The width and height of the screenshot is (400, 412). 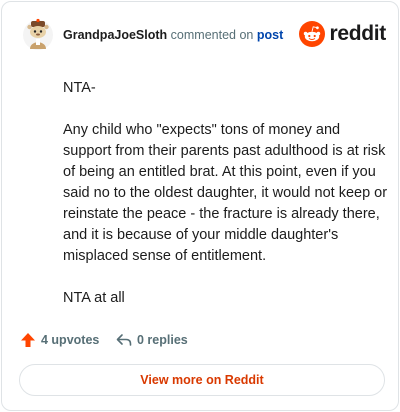 What do you see at coordinates (200, 342) in the screenshot?
I see `comment-footer: 4 upvotes 0 replies` at bounding box center [200, 342].